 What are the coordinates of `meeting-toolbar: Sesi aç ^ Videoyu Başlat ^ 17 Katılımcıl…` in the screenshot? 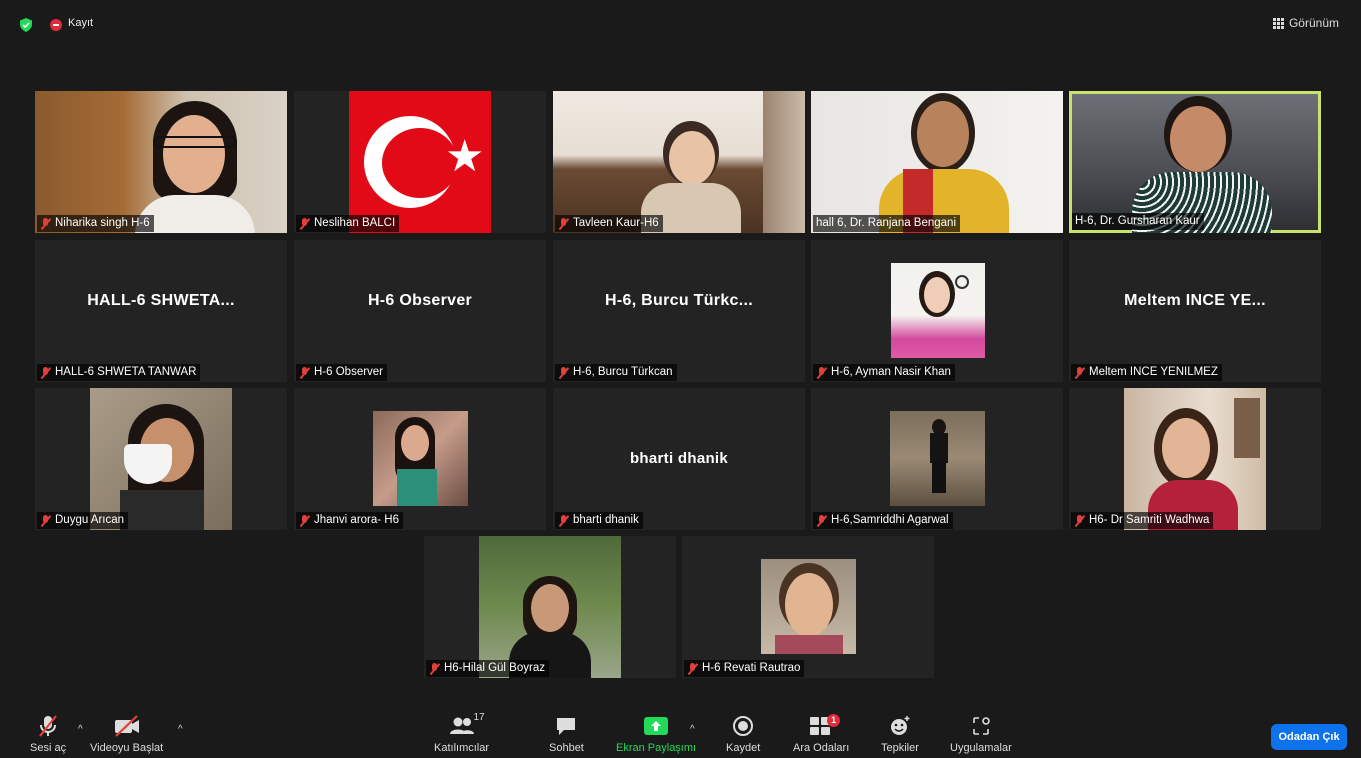 It's located at (680, 734).